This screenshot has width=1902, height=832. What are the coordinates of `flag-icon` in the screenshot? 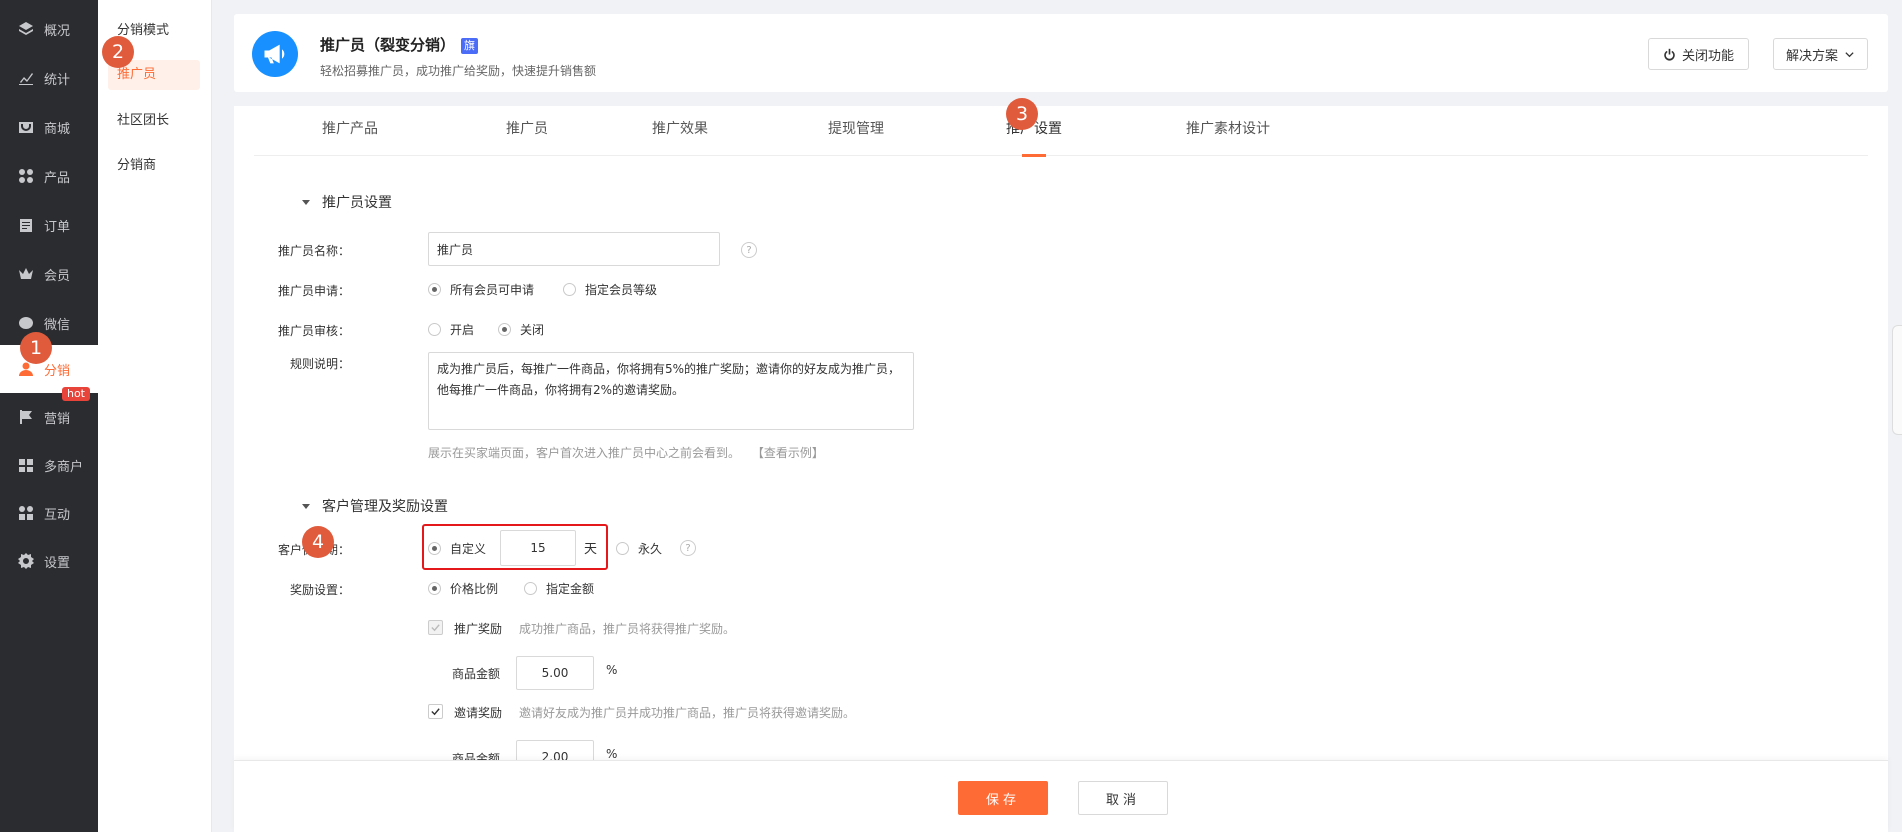 It's located at (26, 417).